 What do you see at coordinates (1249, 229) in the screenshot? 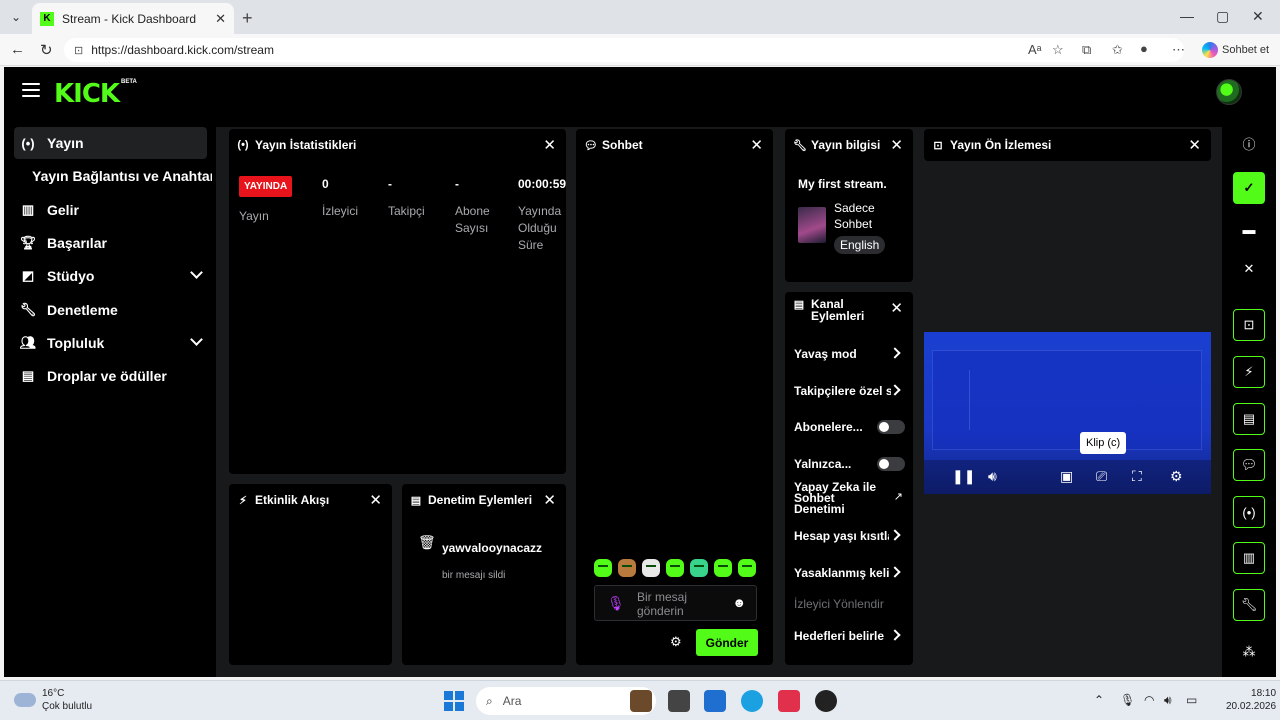
I see `layout-icon: ▬` at bounding box center [1249, 229].